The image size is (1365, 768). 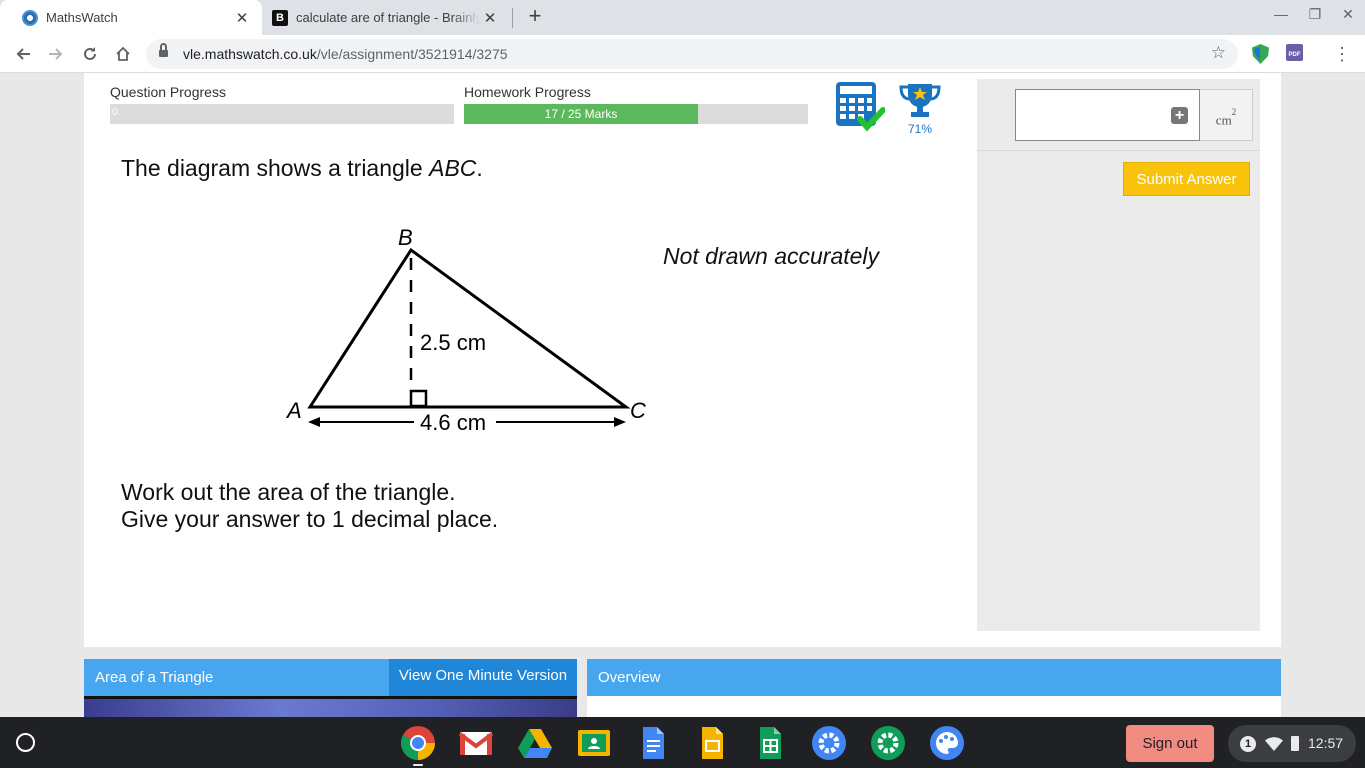 I want to click on active-app-indicator, so click(x=418, y=765).